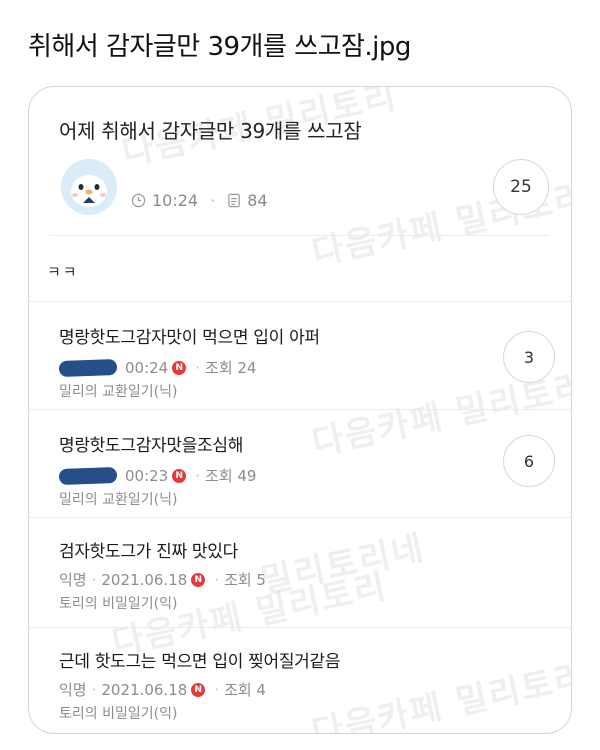 The width and height of the screenshot is (600, 750). I want to click on item-date: 00:23, so click(147, 475).